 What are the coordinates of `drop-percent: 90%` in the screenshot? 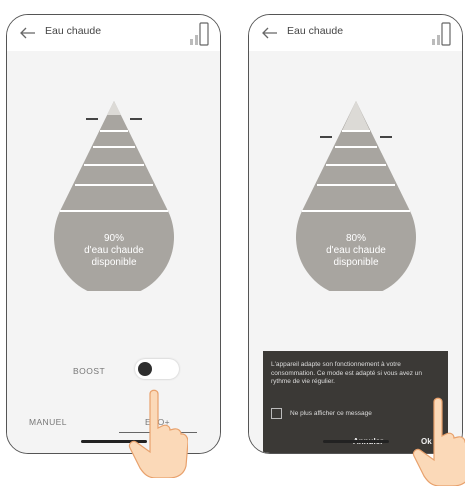 It's located at (113, 238).